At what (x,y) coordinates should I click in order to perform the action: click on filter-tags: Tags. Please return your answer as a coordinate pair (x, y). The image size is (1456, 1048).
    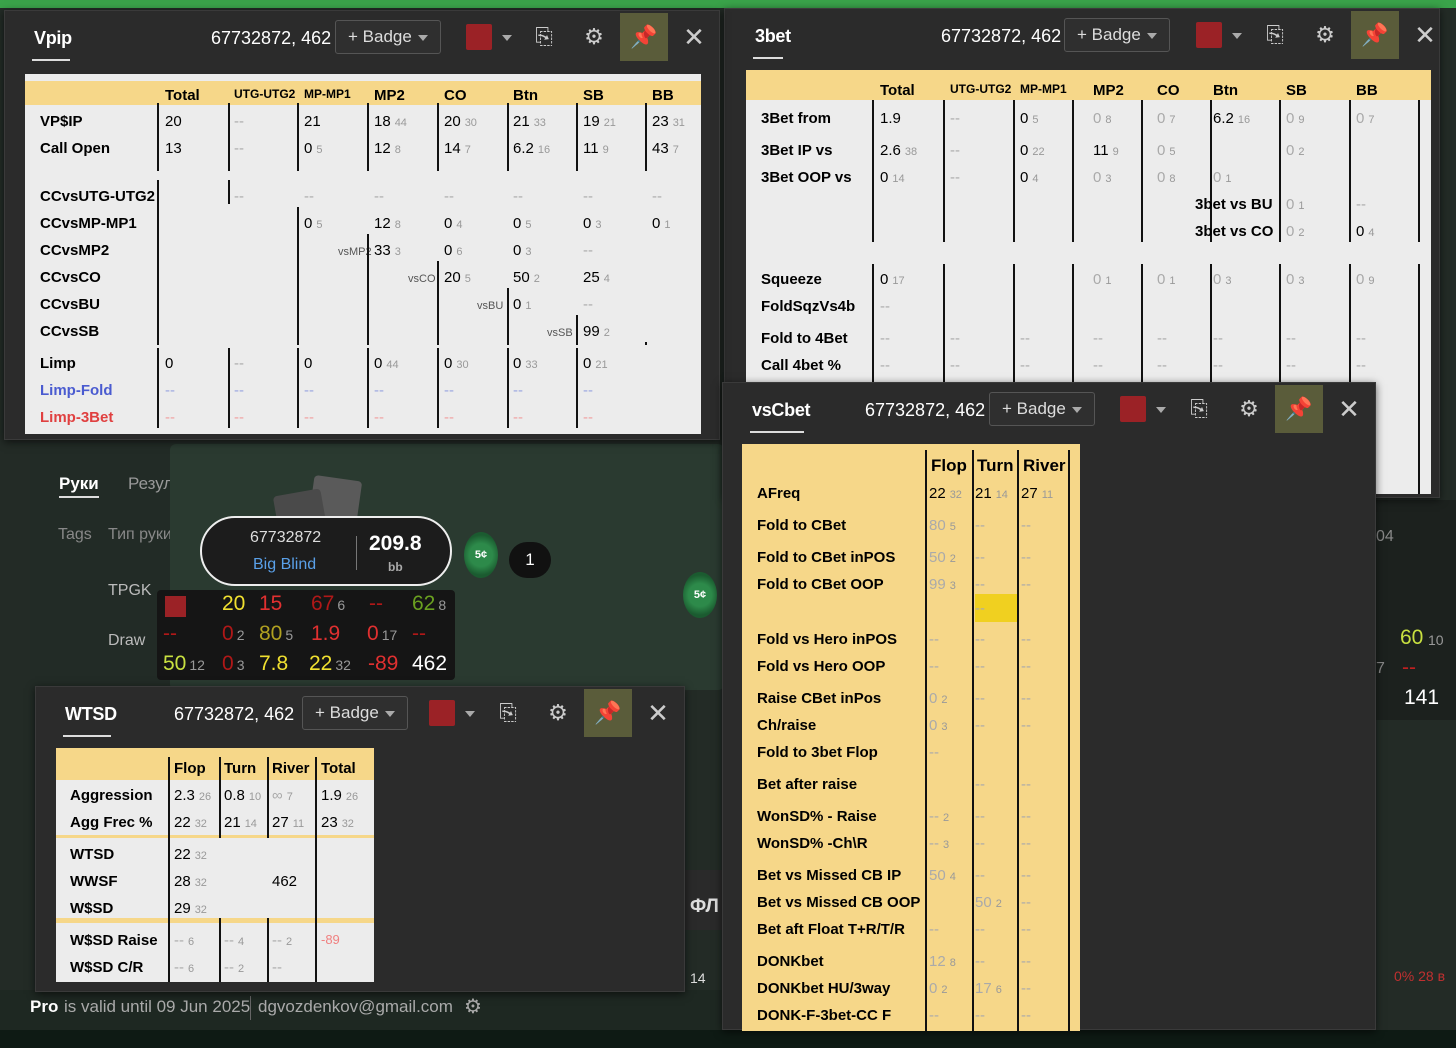
    Looking at the image, I should click on (75, 535).